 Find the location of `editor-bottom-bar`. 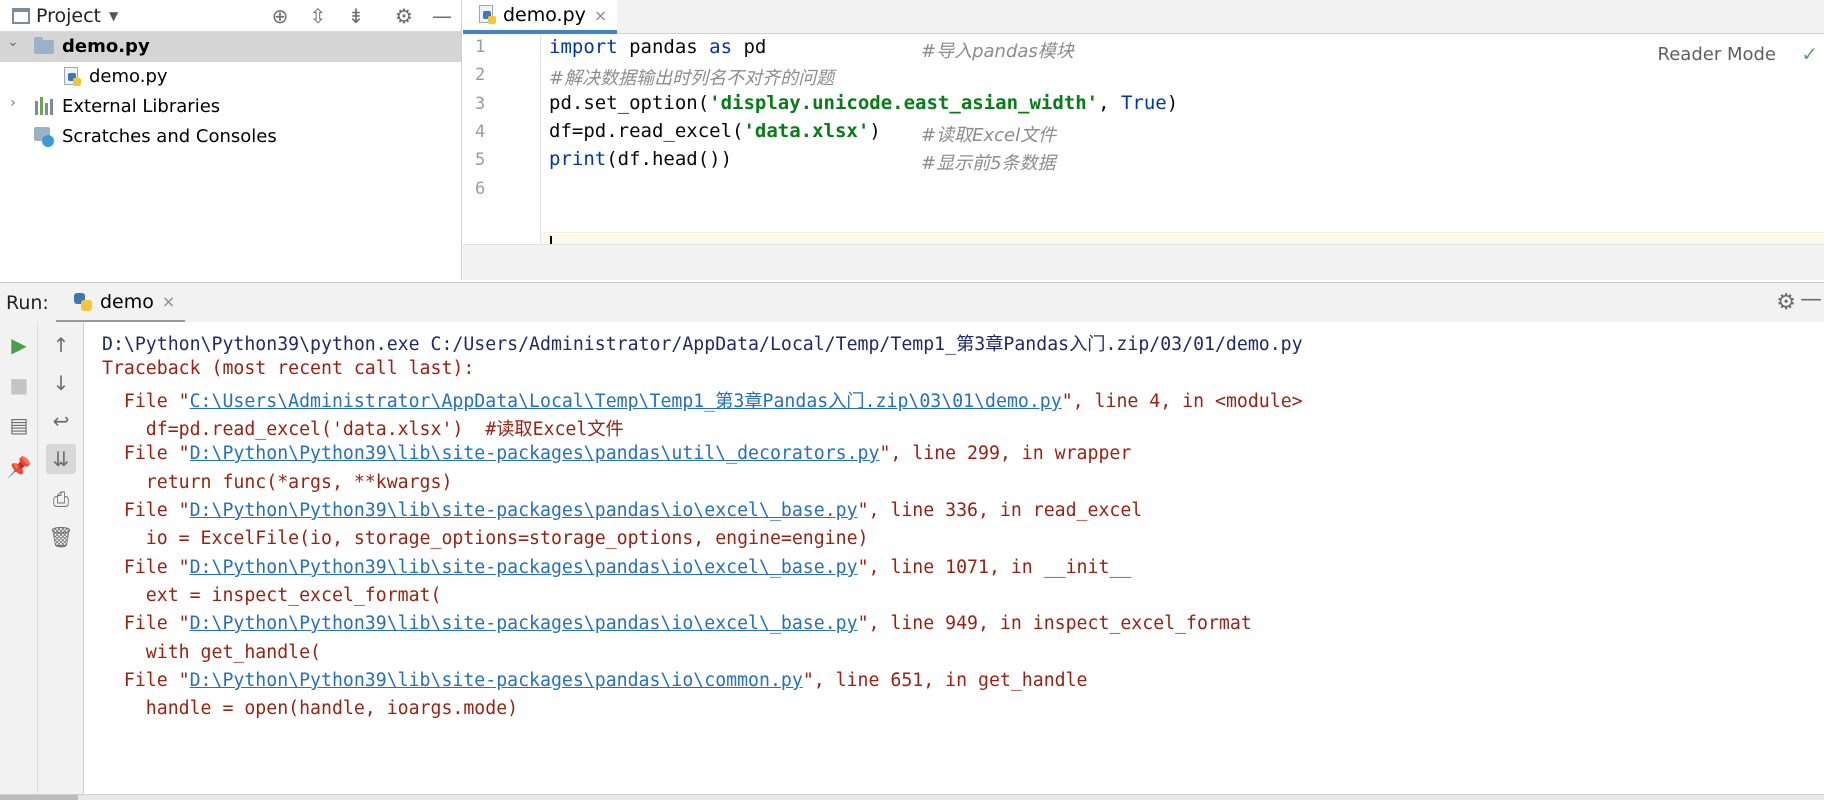

editor-bottom-bar is located at coordinates (1143, 262).